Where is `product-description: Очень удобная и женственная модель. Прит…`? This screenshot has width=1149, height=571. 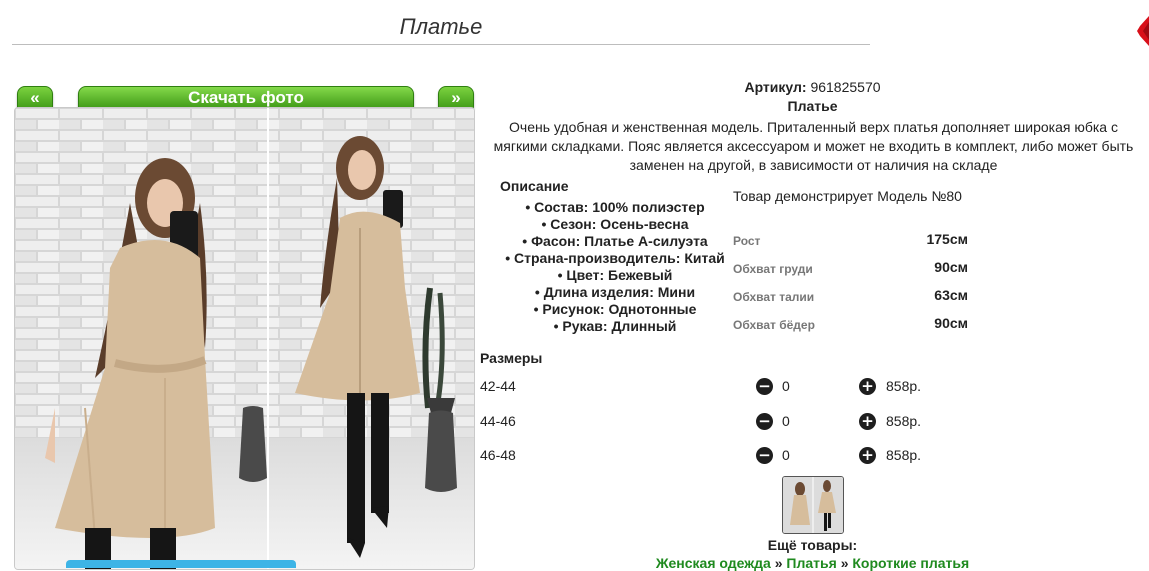 product-description: Очень удобная и женственная модель. Прит… is located at coordinates (813, 146).